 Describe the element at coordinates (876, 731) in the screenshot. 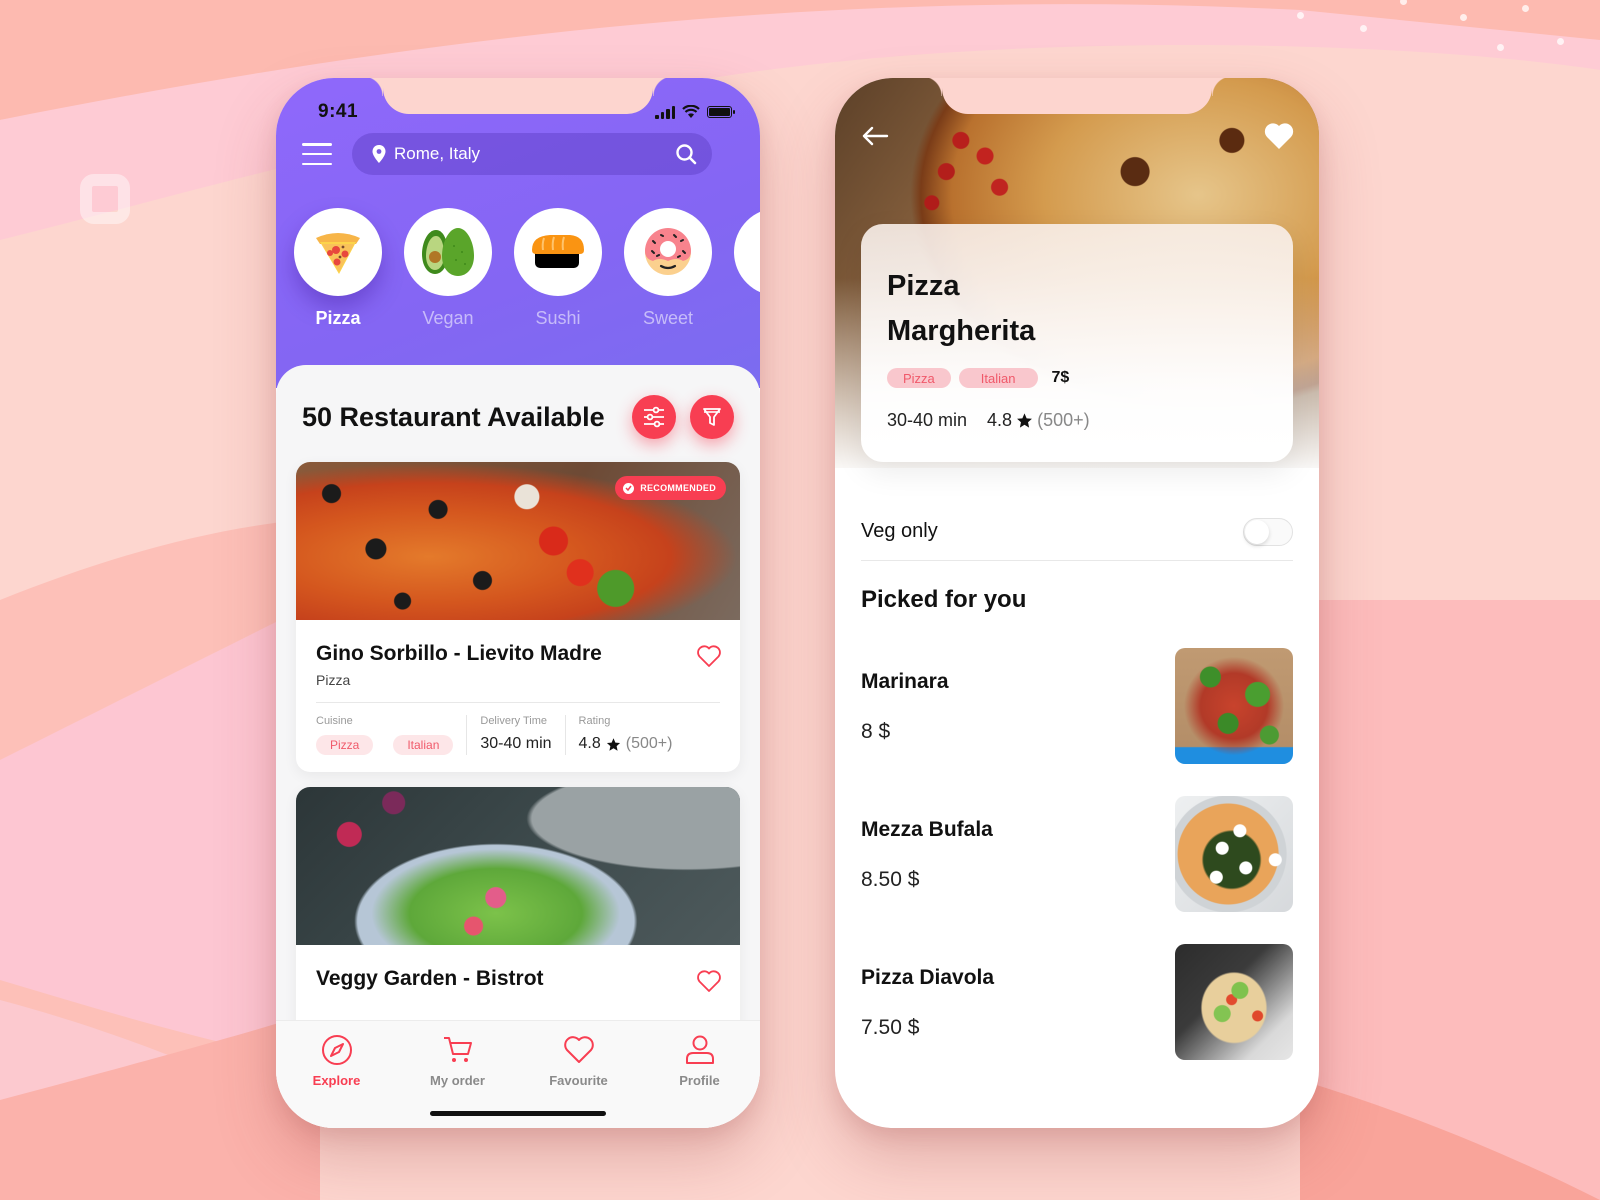

I see `picked-item-price: 8 $` at that location.